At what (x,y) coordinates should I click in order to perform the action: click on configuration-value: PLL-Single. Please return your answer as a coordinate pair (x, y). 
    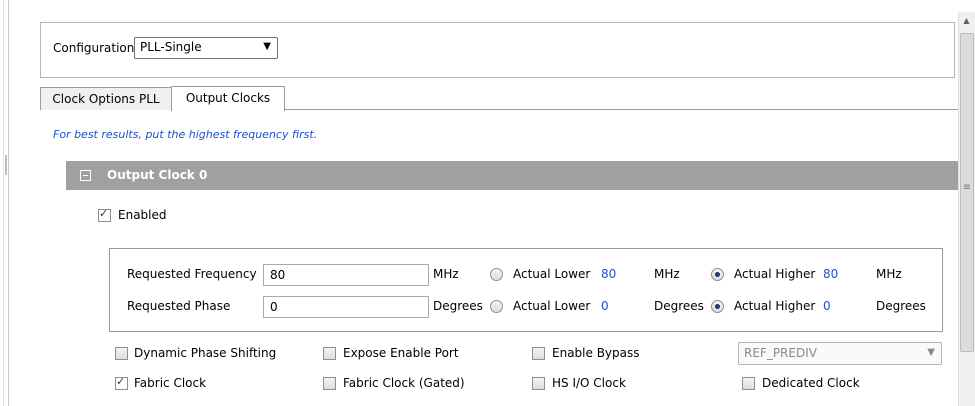
    Looking at the image, I should click on (171, 47).